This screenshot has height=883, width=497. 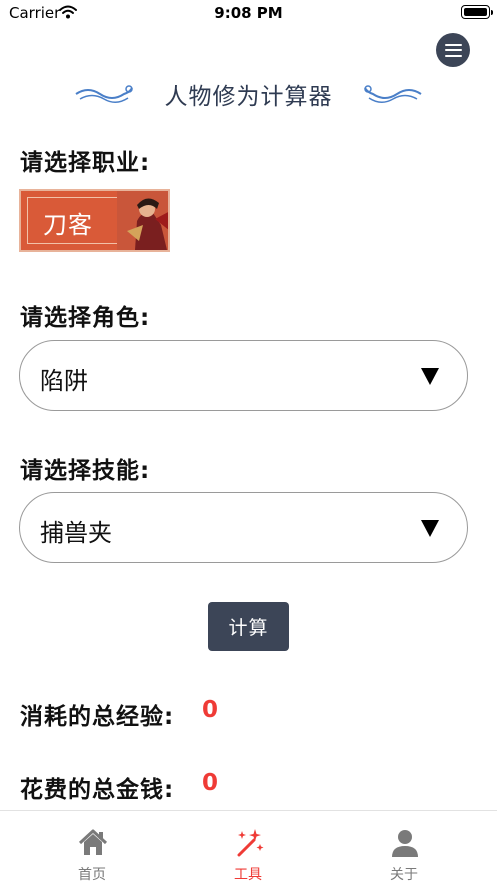 What do you see at coordinates (475, 12) in the screenshot?
I see `battery-icon` at bounding box center [475, 12].